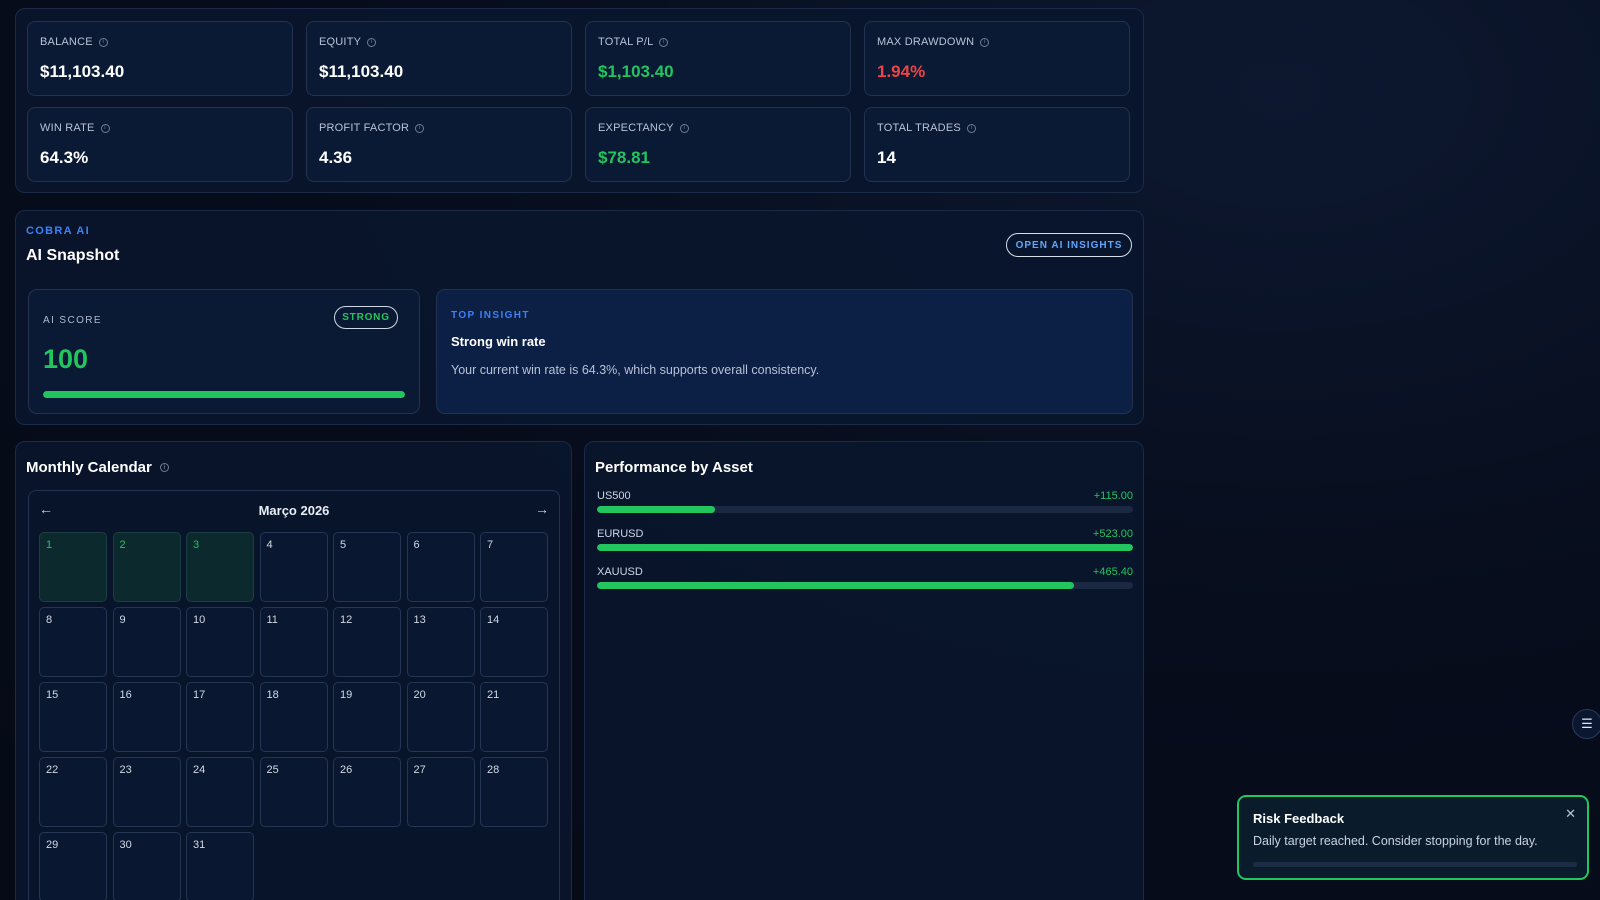 The height and width of the screenshot is (900, 1600). What do you see at coordinates (886, 157) in the screenshot?
I see `stat-value: 14` at bounding box center [886, 157].